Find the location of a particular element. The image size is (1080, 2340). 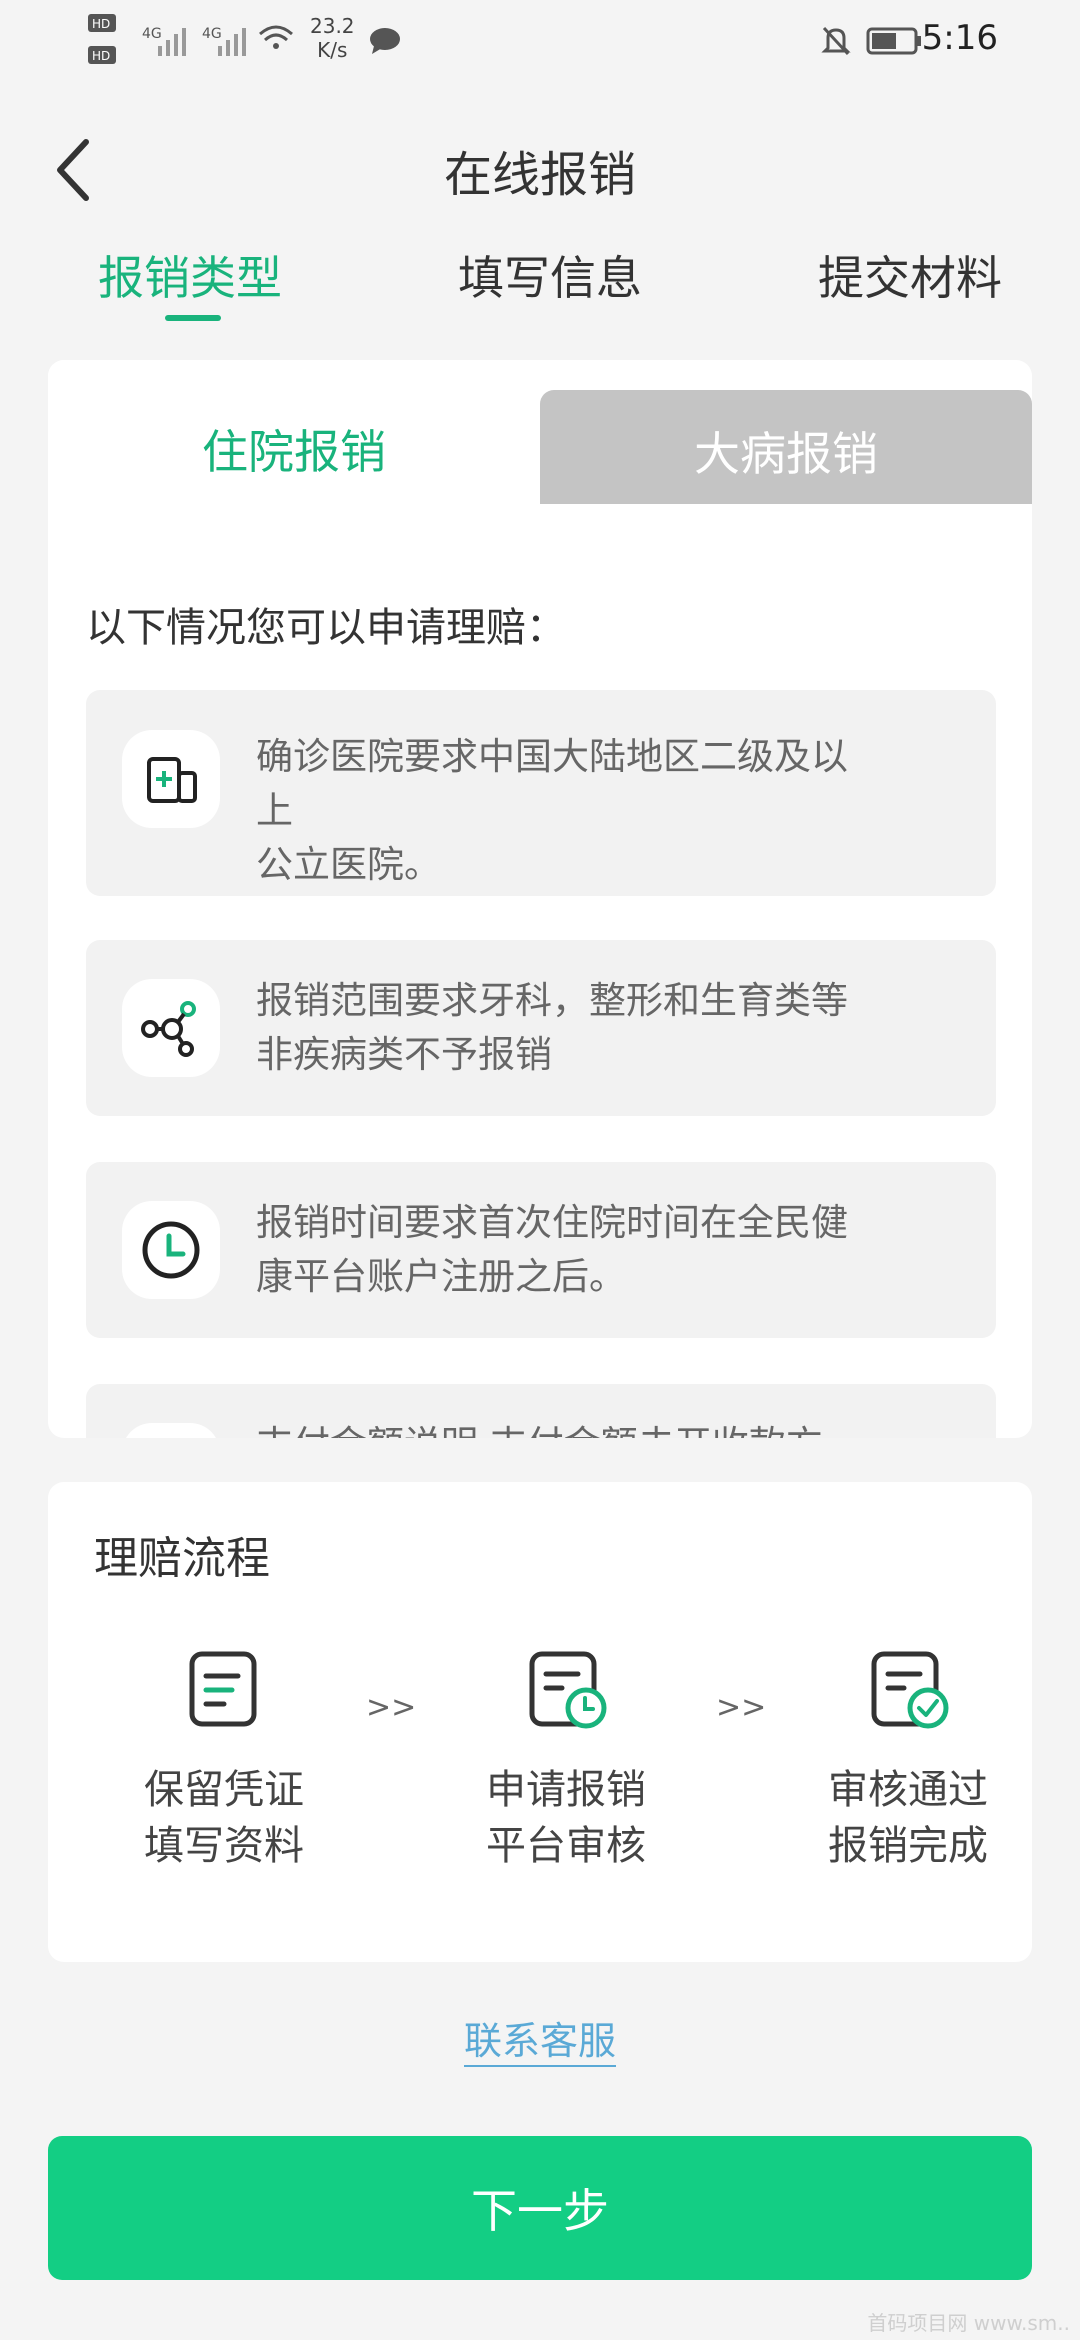

tab-critical-illness-label: 大病报销 is located at coordinates (786, 454).